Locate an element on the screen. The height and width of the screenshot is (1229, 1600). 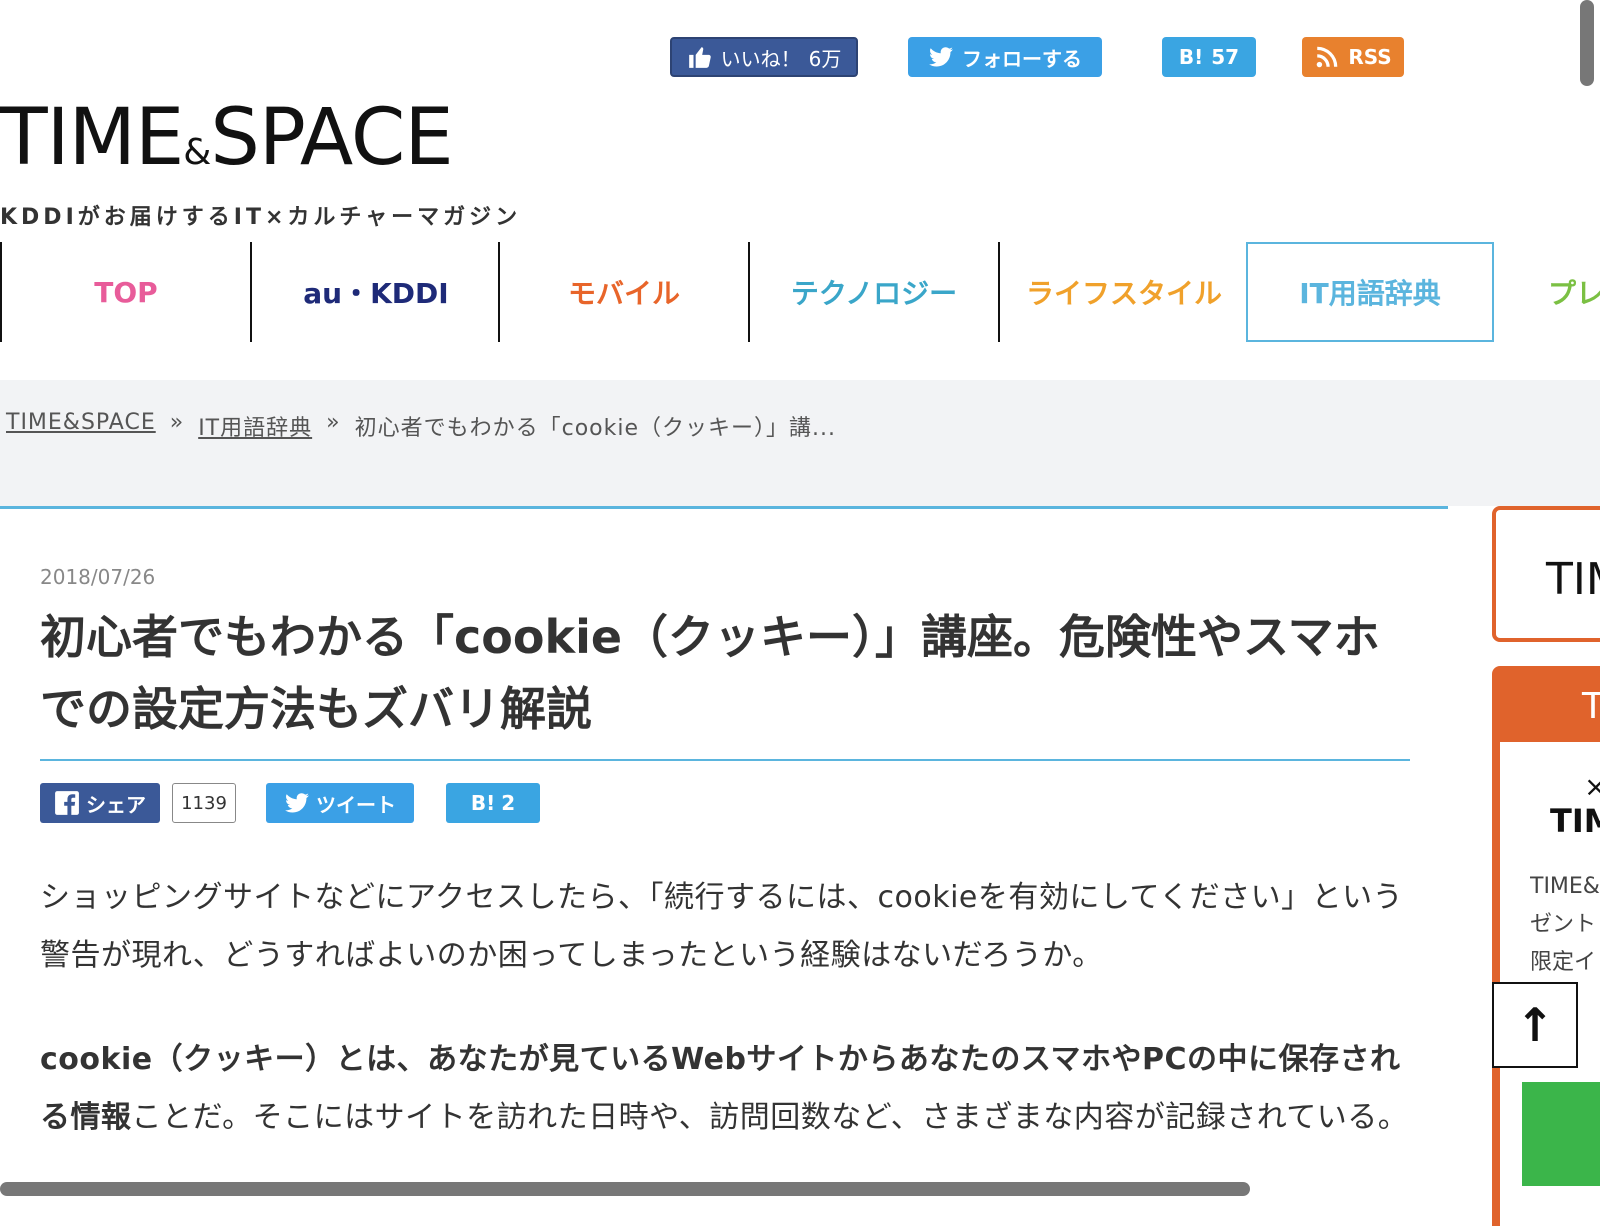
arrow-up-icon: ↑ is located at coordinates (1535, 1025).